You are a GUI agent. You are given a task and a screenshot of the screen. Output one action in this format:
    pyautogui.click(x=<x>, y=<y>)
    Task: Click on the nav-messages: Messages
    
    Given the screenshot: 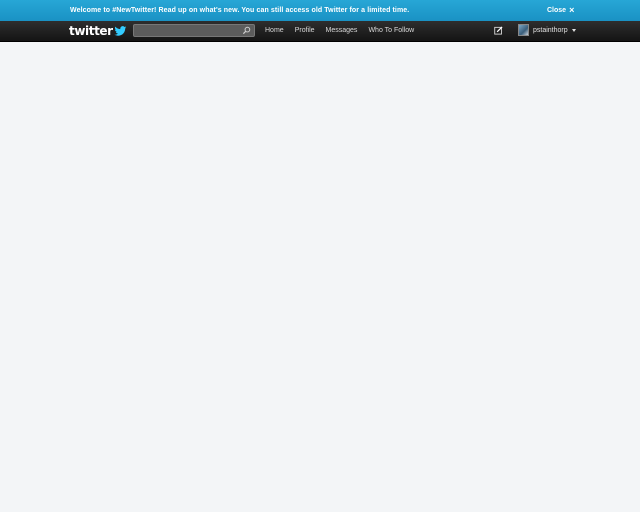 What is the action you would take?
    pyautogui.click(x=342, y=30)
    